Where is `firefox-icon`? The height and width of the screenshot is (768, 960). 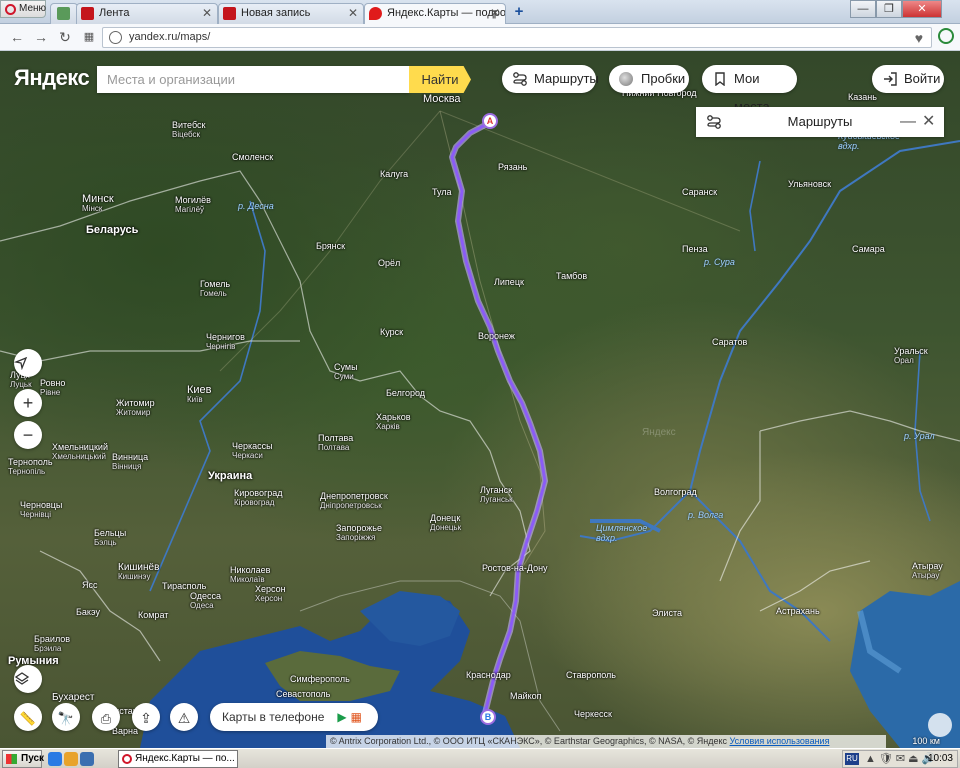
firefox-icon is located at coordinates (71, 759).